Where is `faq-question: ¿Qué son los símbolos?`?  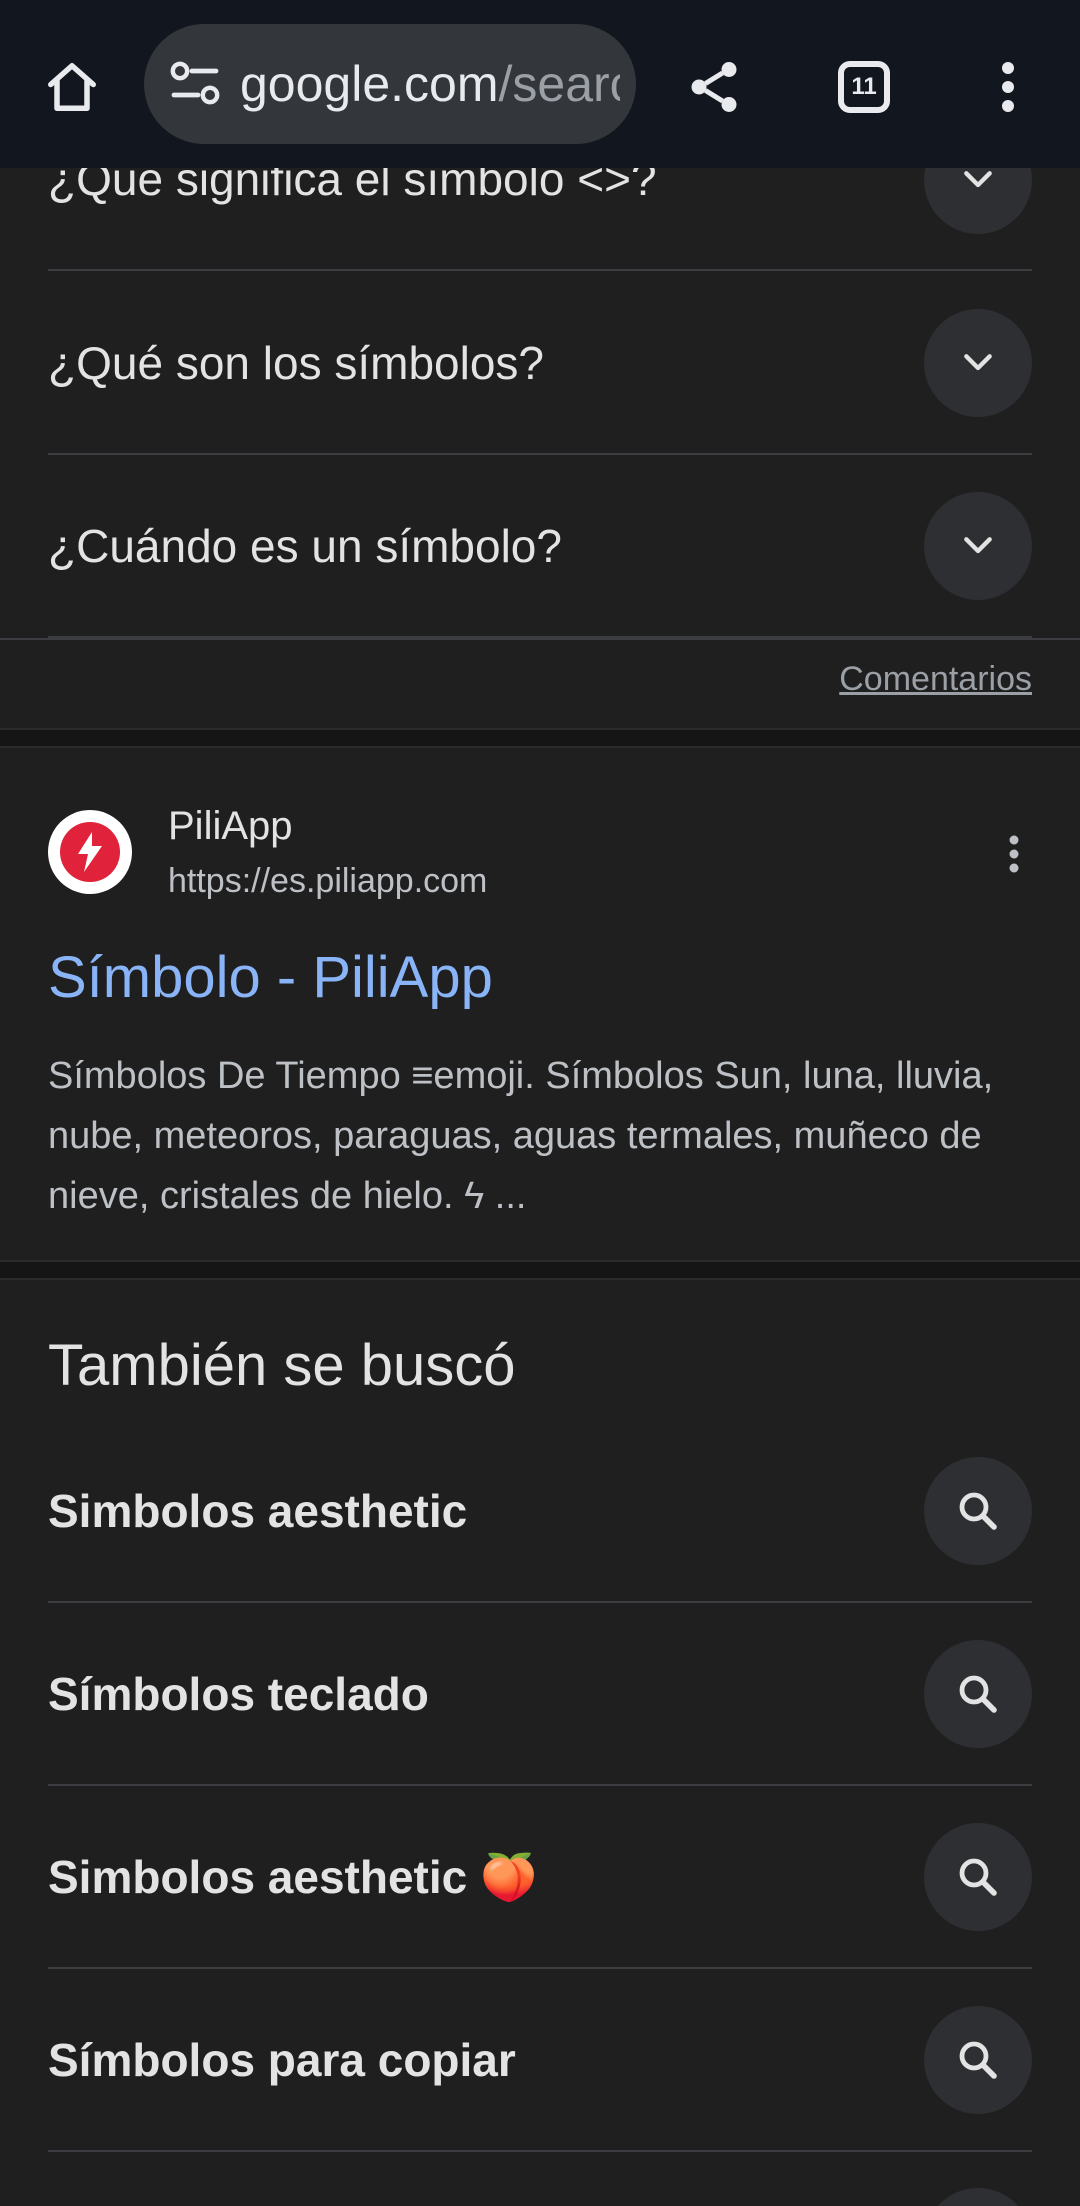
faq-question: ¿Qué son los símbolos? is located at coordinates (296, 363).